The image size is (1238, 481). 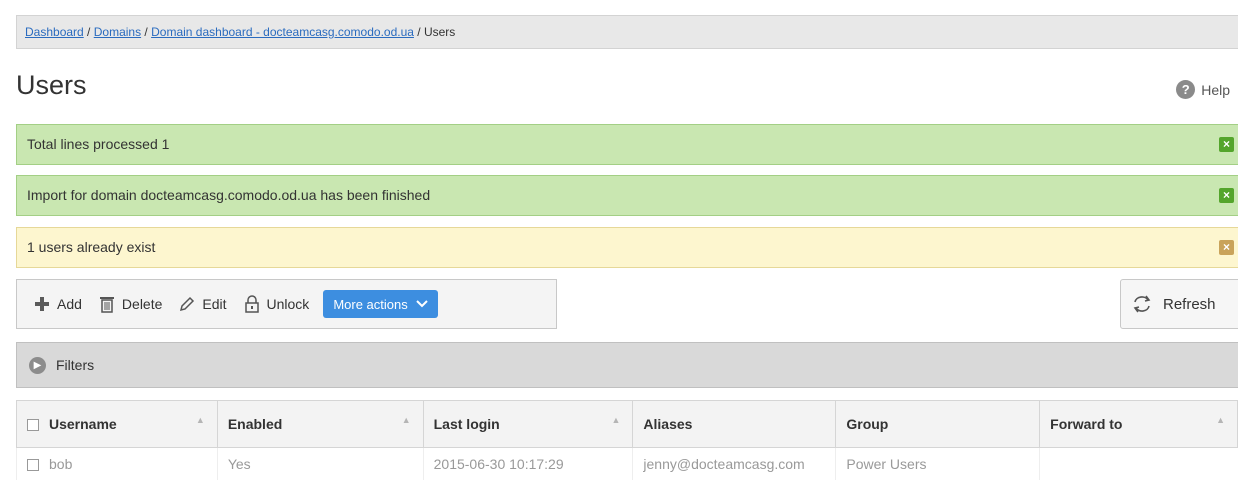 What do you see at coordinates (106, 305) in the screenshot?
I see `trash-icon` at bounding box center [106, 305].